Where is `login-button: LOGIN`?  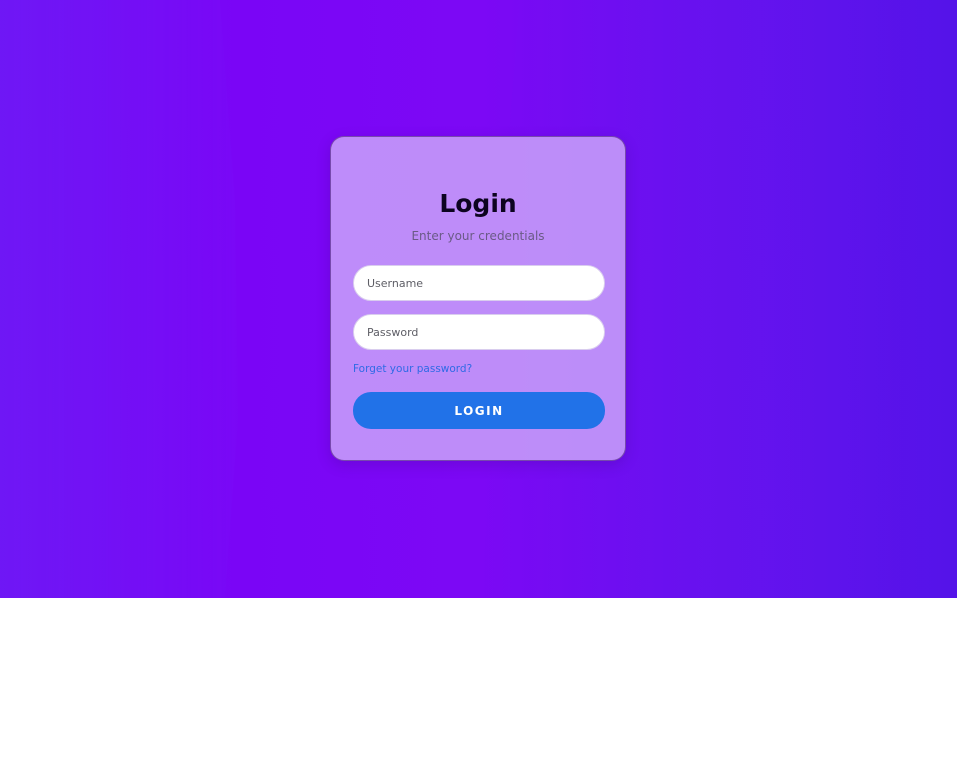 login-button: LOGIN is located at coordinates (479, 410).